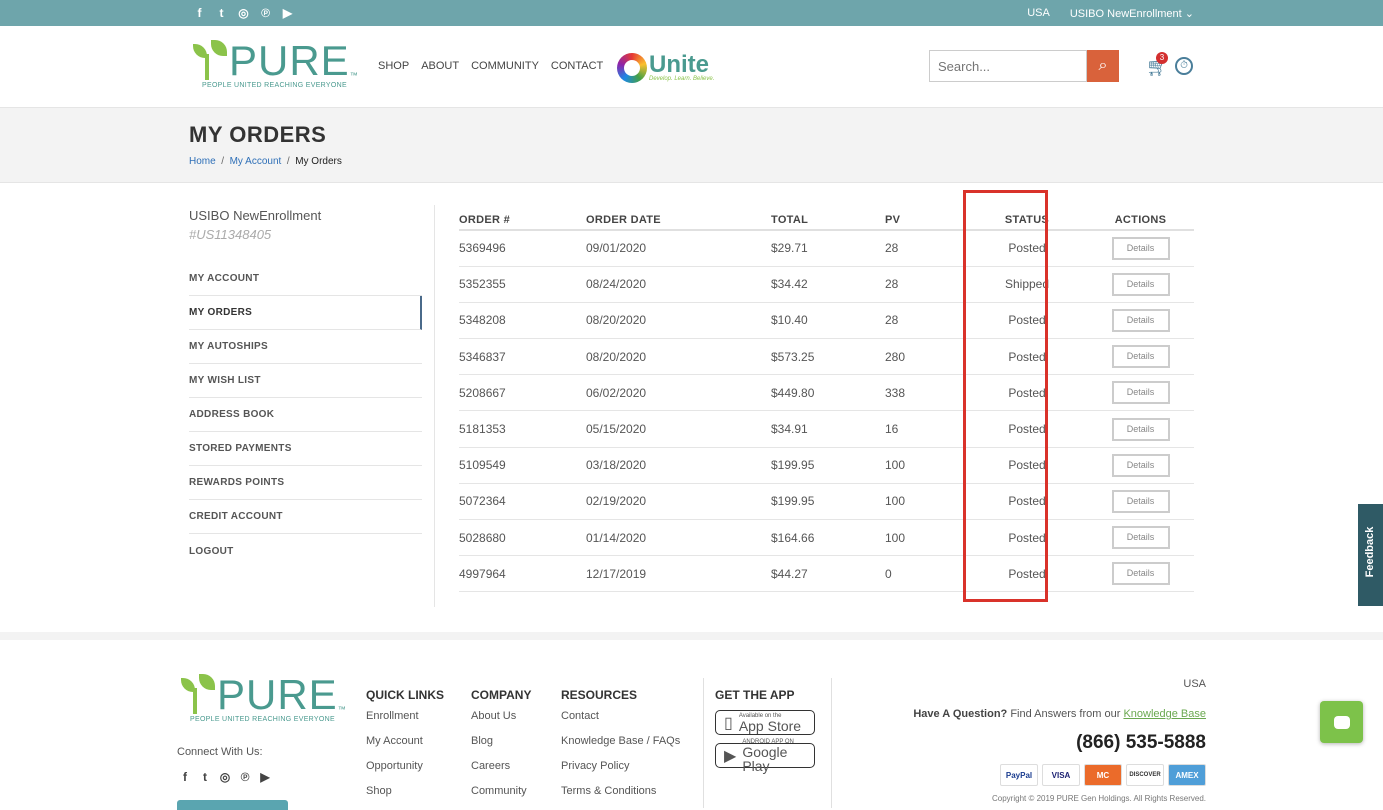 Image resolution: width=1383 pixels, height=810 pixels. I want to click on footer-link-terms: Terms & Conditions, so click(620, 797).